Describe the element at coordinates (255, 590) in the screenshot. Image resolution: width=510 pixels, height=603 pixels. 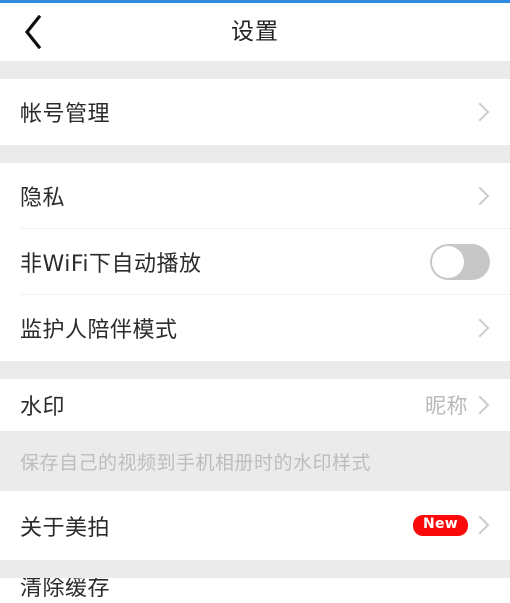
I see `settings-row-partial-bottom: 清除缓存` at that location.